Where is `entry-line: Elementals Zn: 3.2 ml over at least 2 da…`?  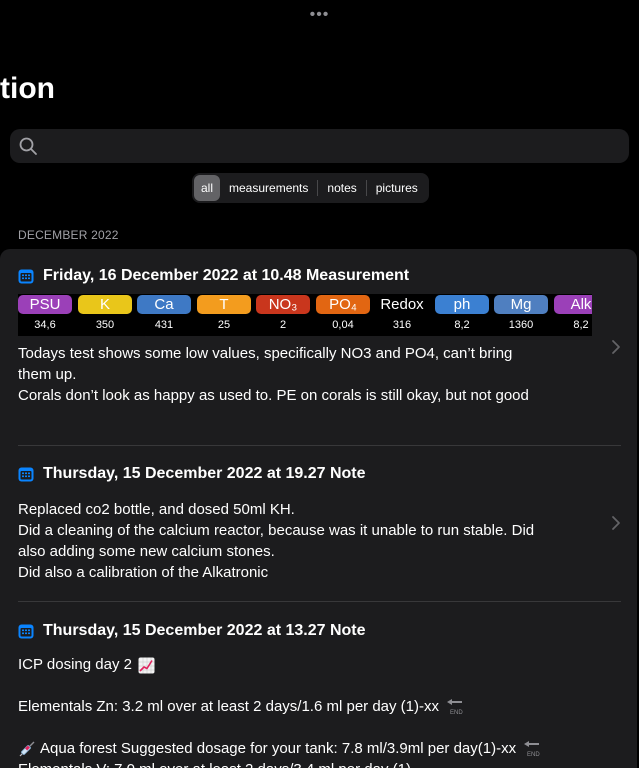
entry-line: Elementals Zn: 3.2 ml over at least 2 da… is located at coordinates (321, 706).